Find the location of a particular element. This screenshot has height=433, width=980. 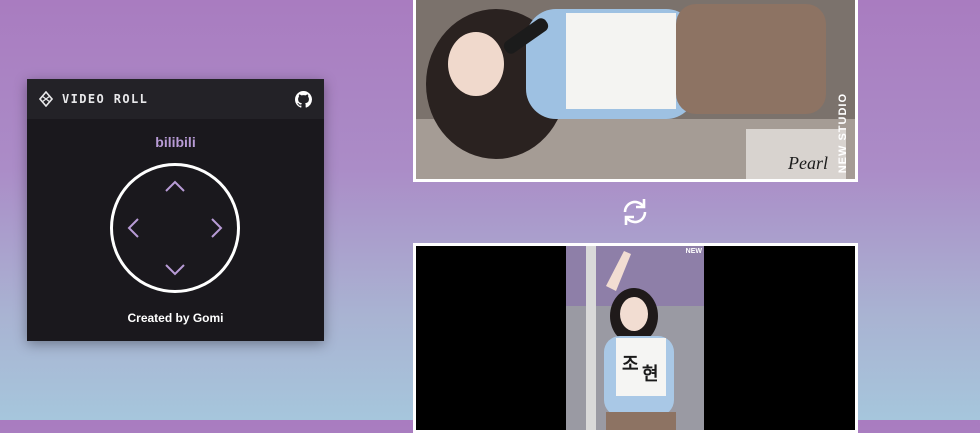

chevron-right-icon is located at coordinates (217, 228).